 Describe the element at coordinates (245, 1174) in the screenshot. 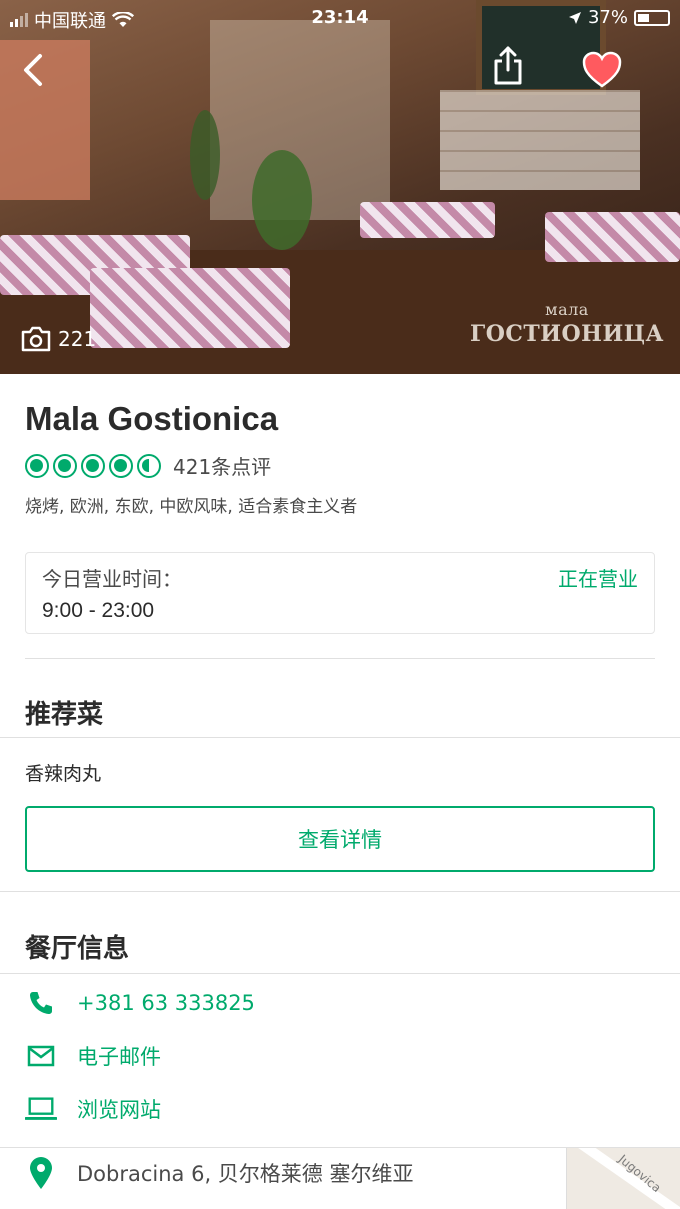

I see `address-text: Dobracina 6, 贝尔格莱德 塞尔维亚` at that location.